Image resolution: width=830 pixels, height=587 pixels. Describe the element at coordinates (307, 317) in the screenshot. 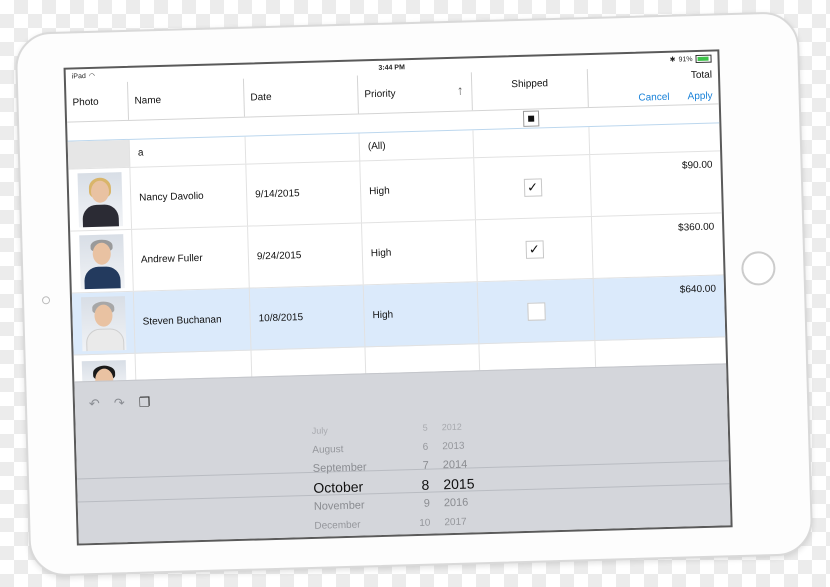

I see `date-cell: 10/8/2015` at that location.